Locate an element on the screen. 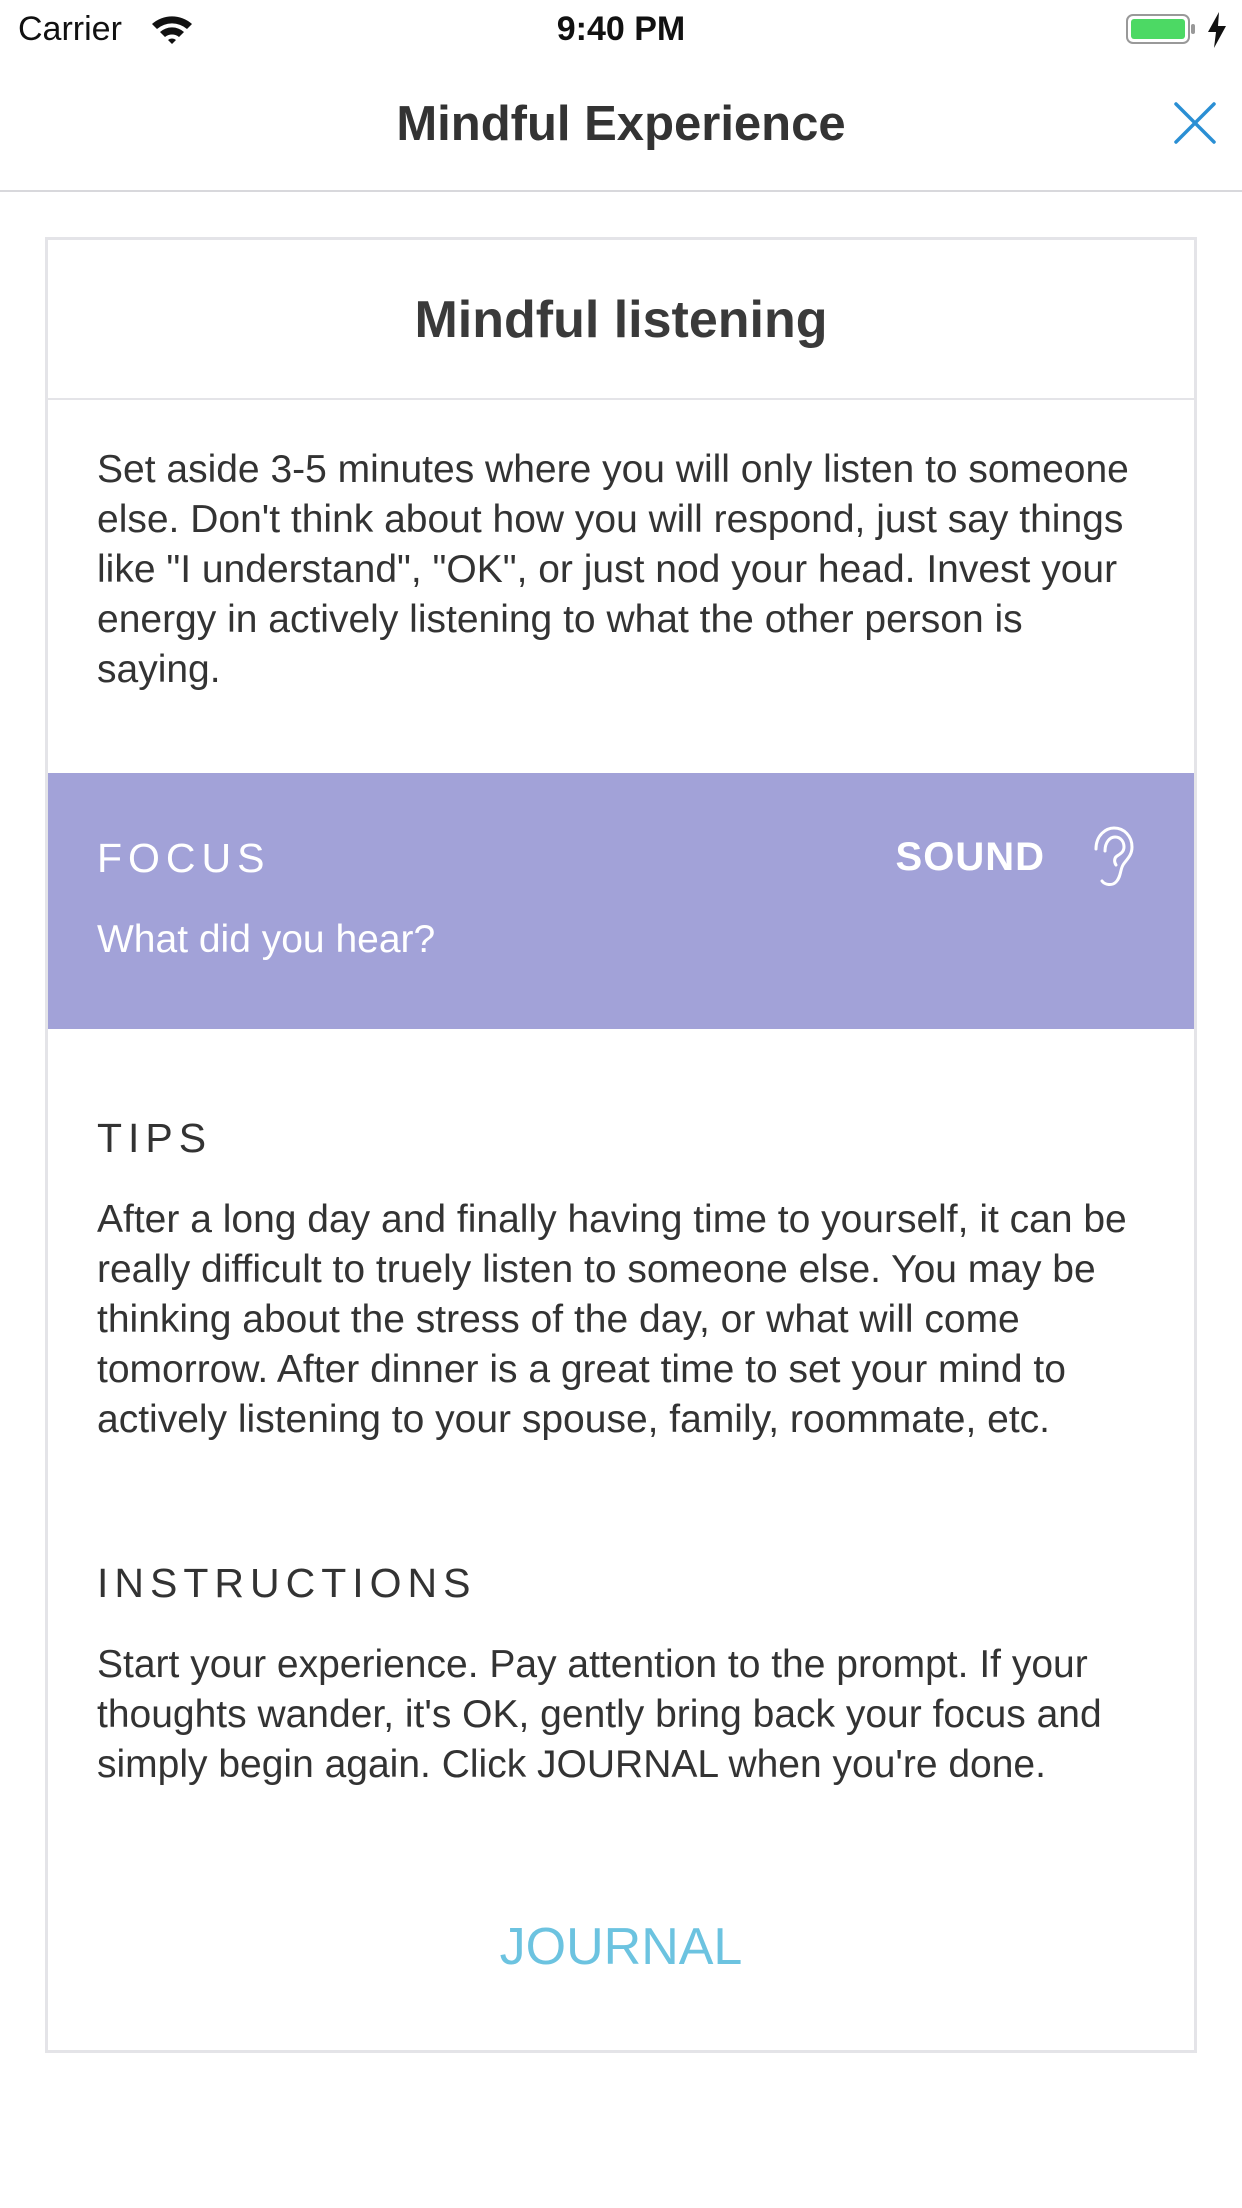 The image size is (1242, 2208). battery-icon is located at coordinates (1160, 29).